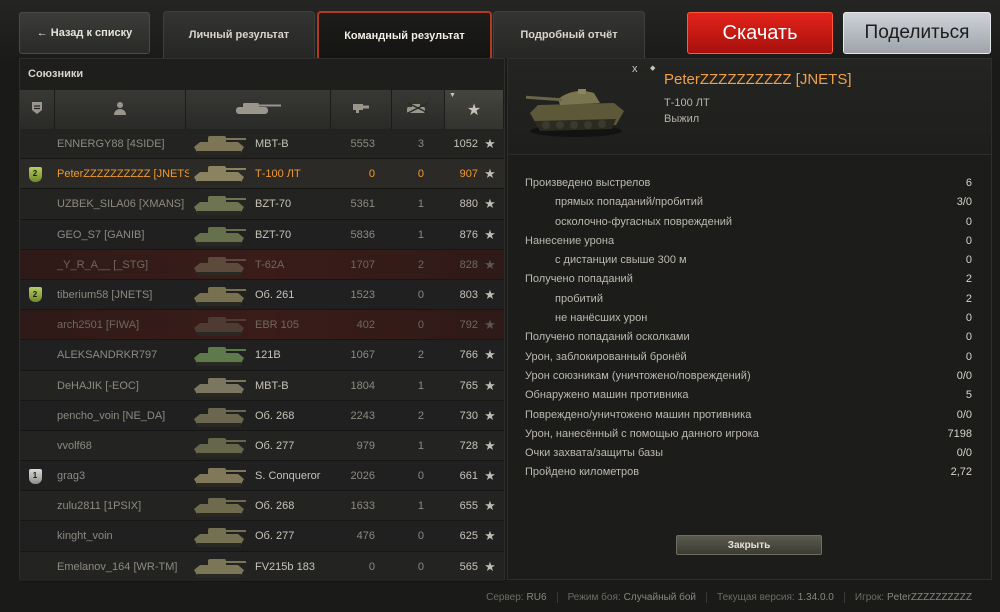 This screenshot has width=1000, height=612. Describe the element at coordinates (262, 446) in the screenshot. I see `table-row: vvolf68 Об. 277 979 1 728 ★` at that location.